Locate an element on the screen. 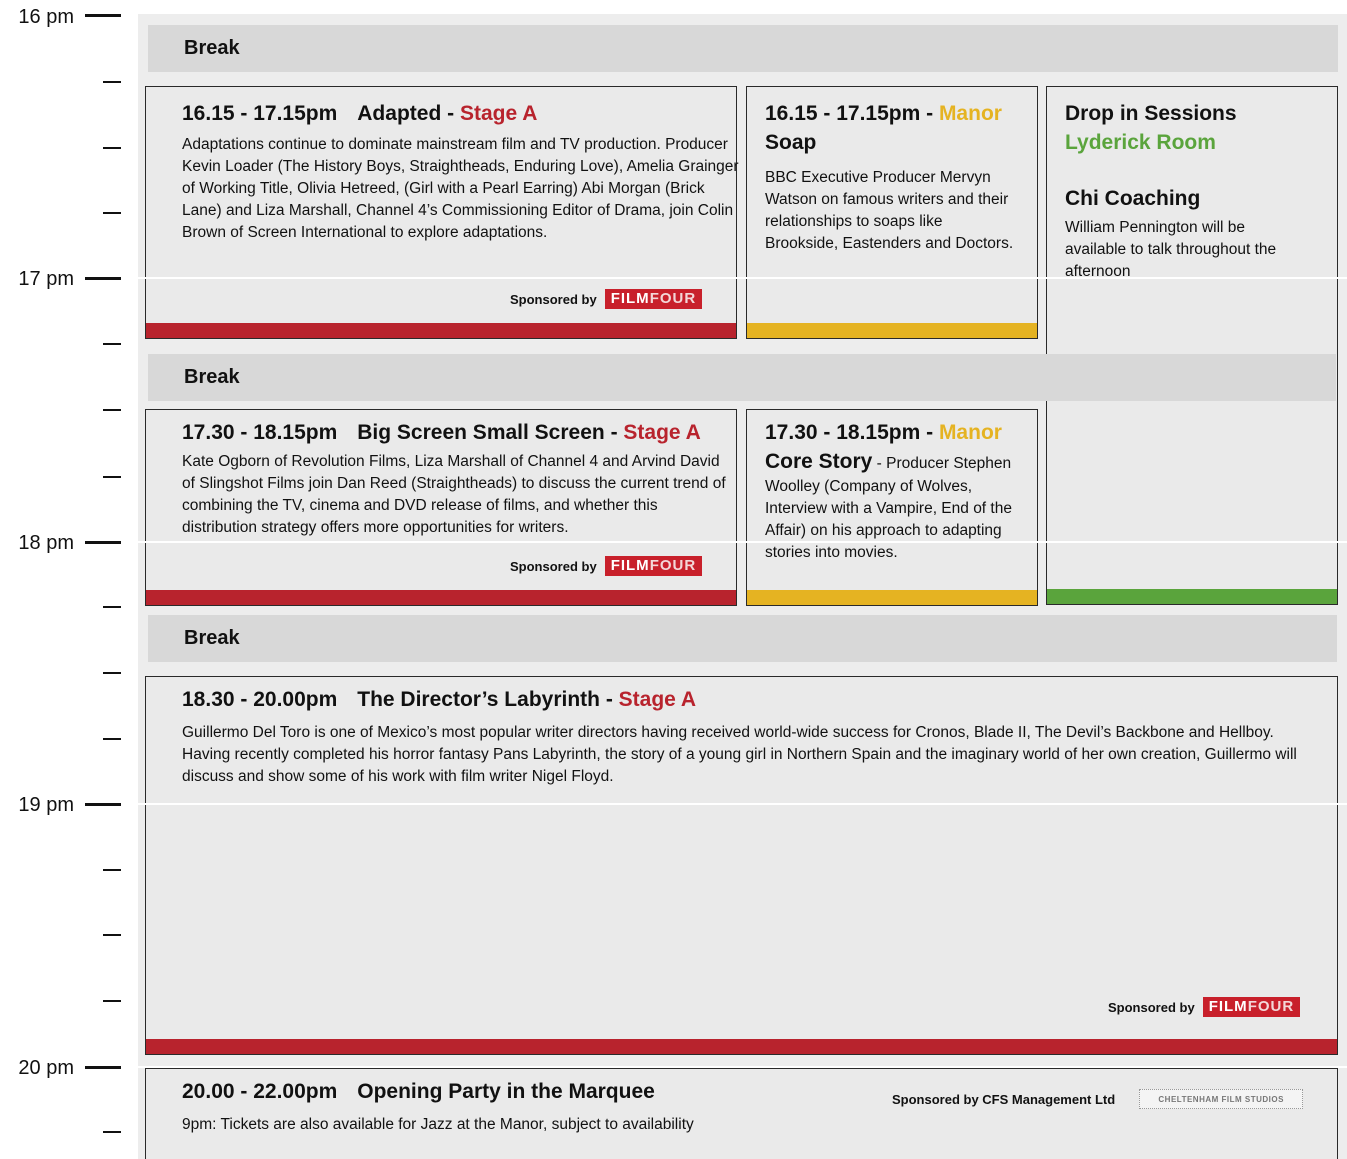 This screenshot has height=1159, width=1347. session-title: Drop in Sessions is located at coordinates (1151, 113).